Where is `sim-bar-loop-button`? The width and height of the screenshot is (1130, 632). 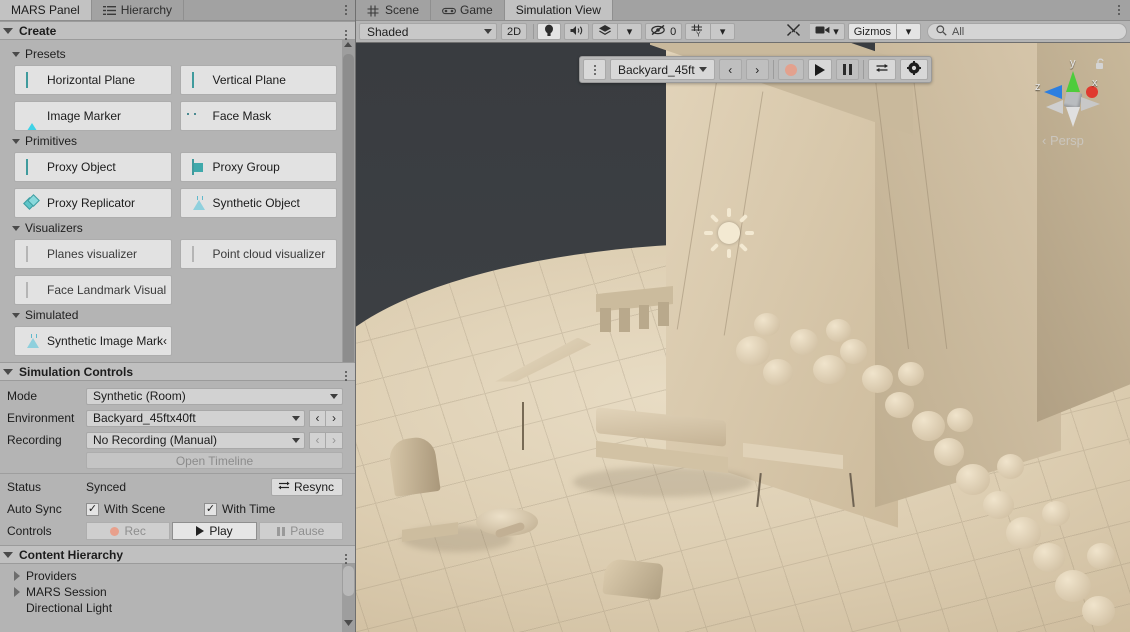 sim-bar-loop-button is located at coordinates (881, 69).